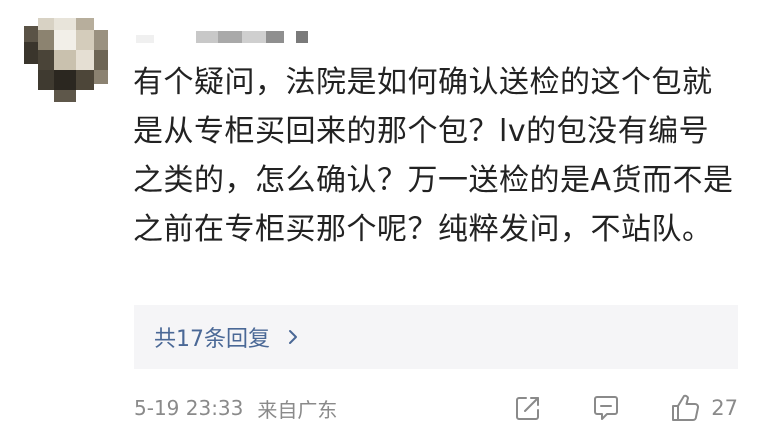 The image size is (757, 446). What do you see at coordinates (189, 408) in the screenshot?
I see `timestamp: 5-19 23:33` at bounding box center [189, 408].